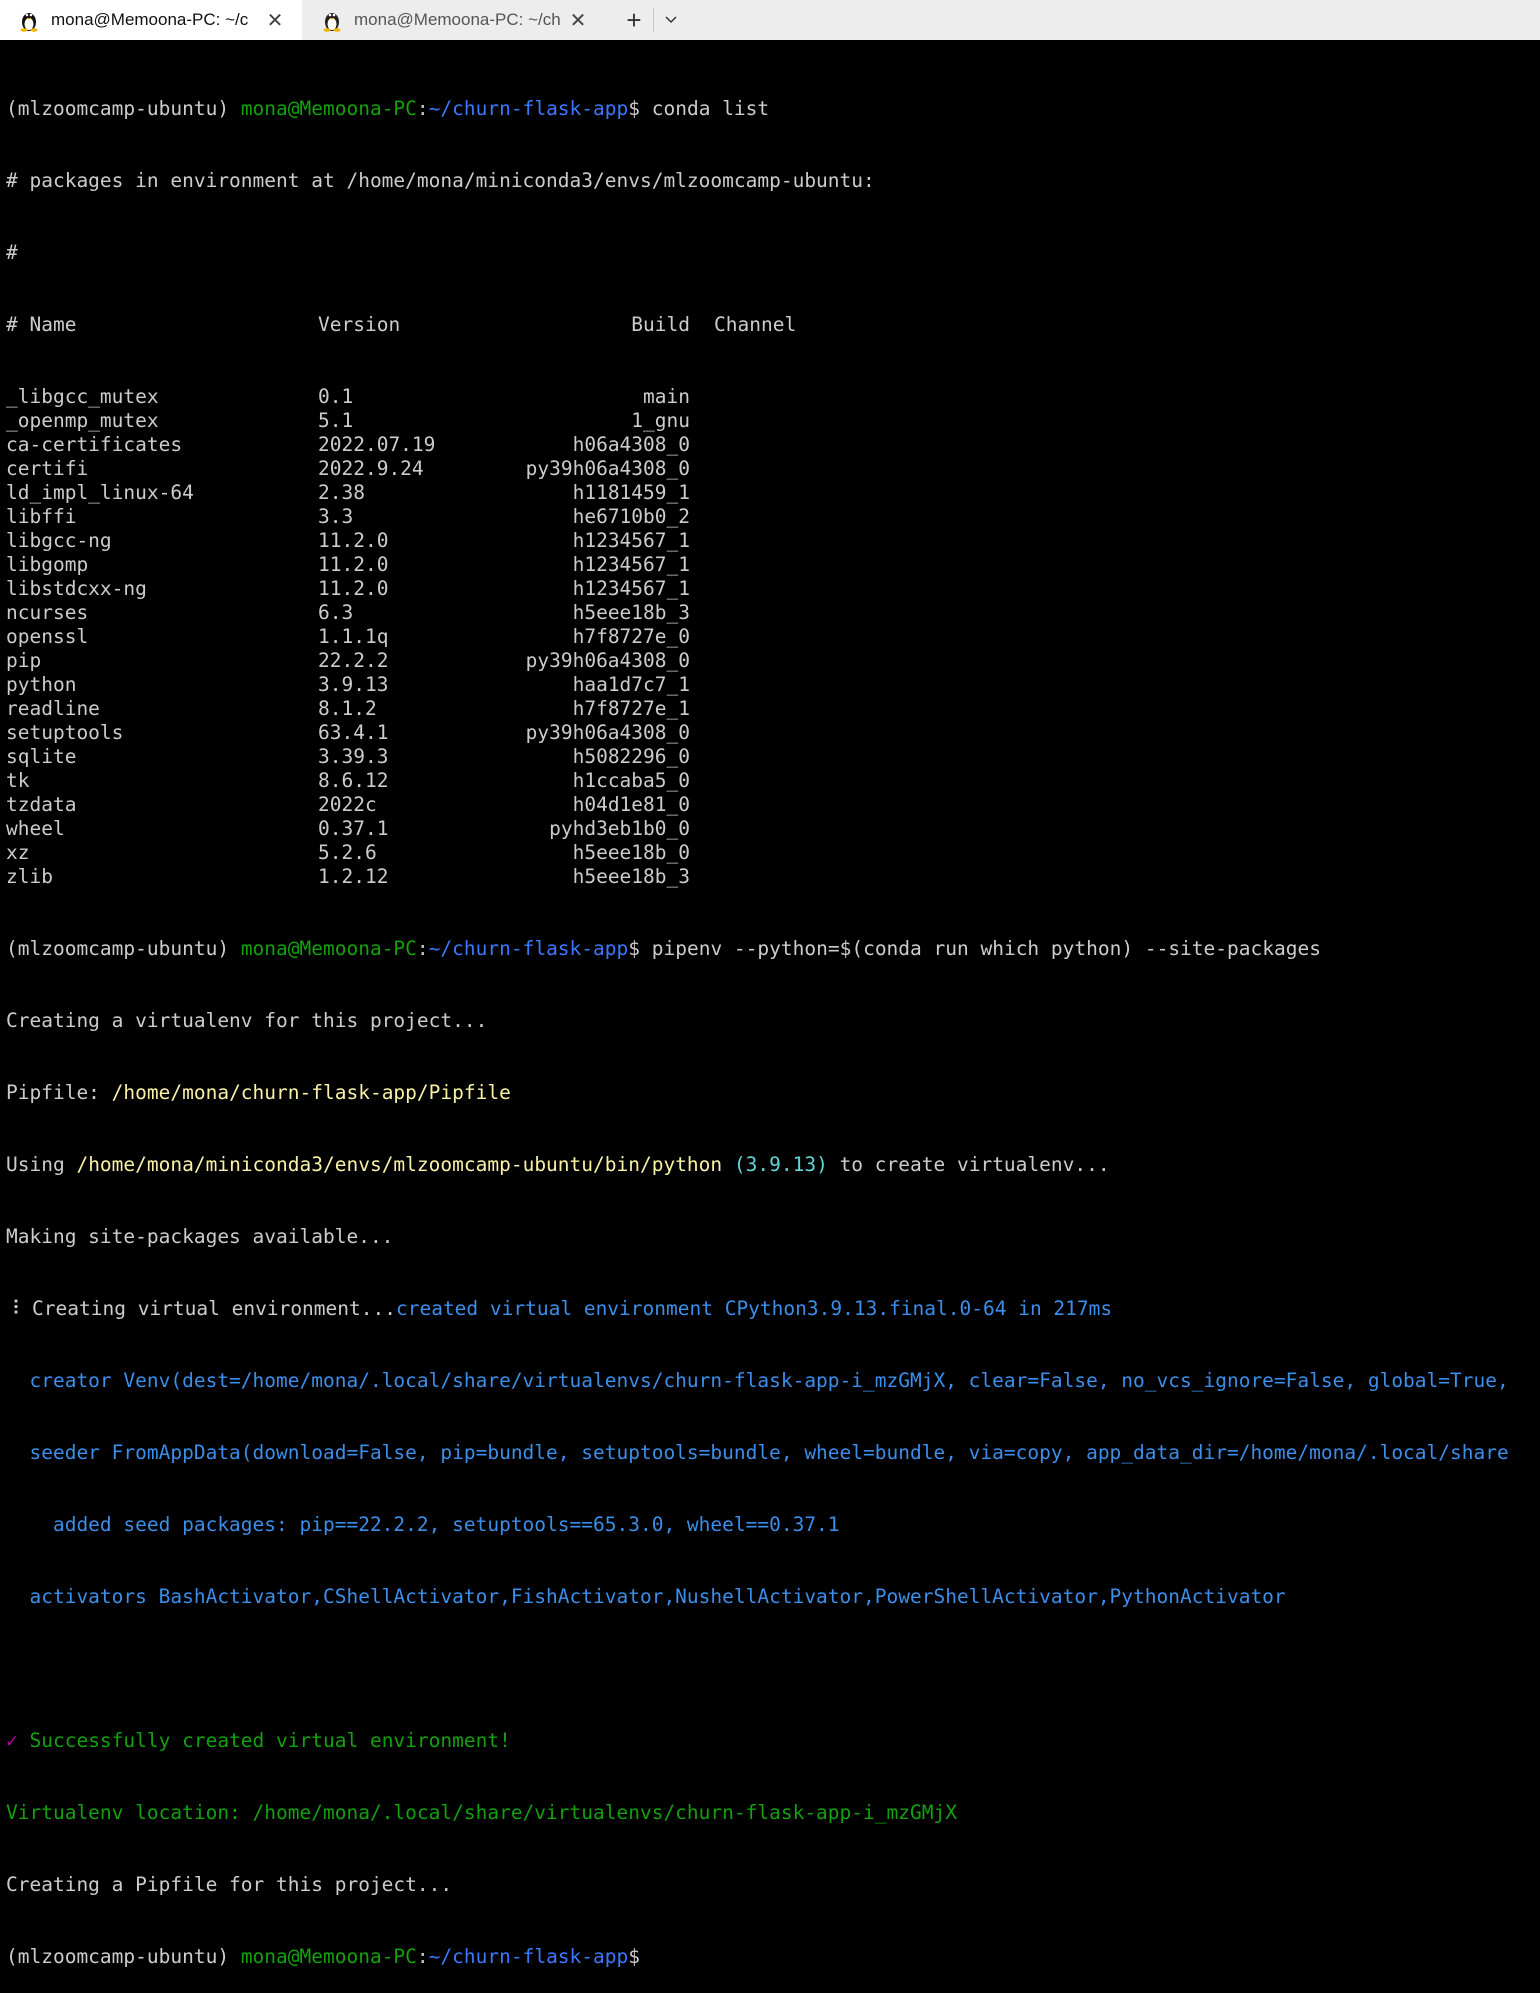 This screenshot has height=1993, width=1540. I want to click on table-row: libgcc-ng 11.2.0 h1234567_1, so click(773, 541).